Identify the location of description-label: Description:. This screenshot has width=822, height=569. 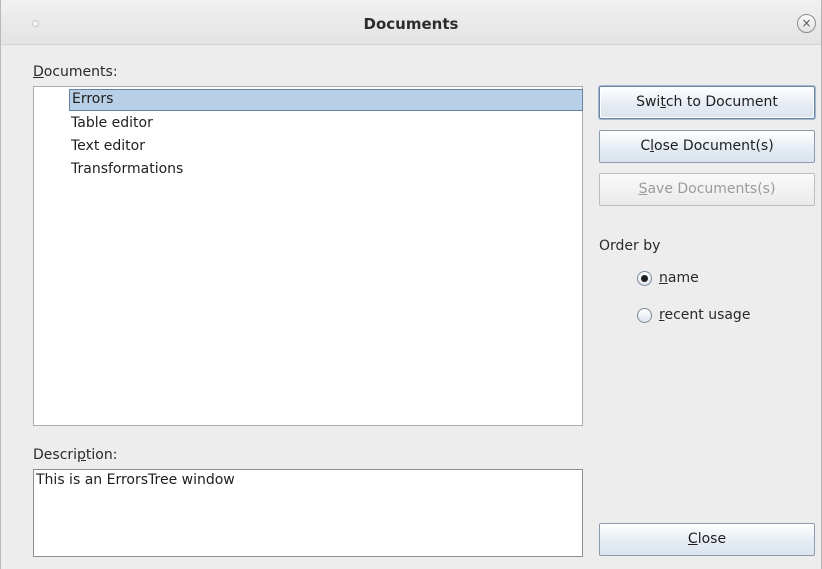
(75, 455).